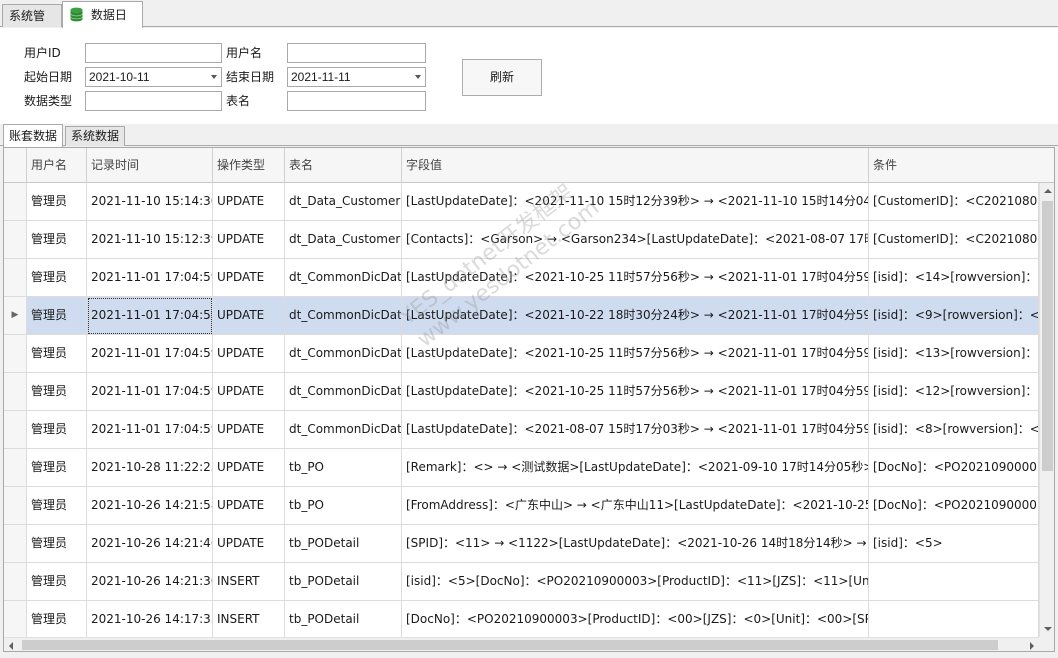  Describe the element at coordinates (33, 135) in the screenshot. I see `tab-account-data: 账套数据` at that location.